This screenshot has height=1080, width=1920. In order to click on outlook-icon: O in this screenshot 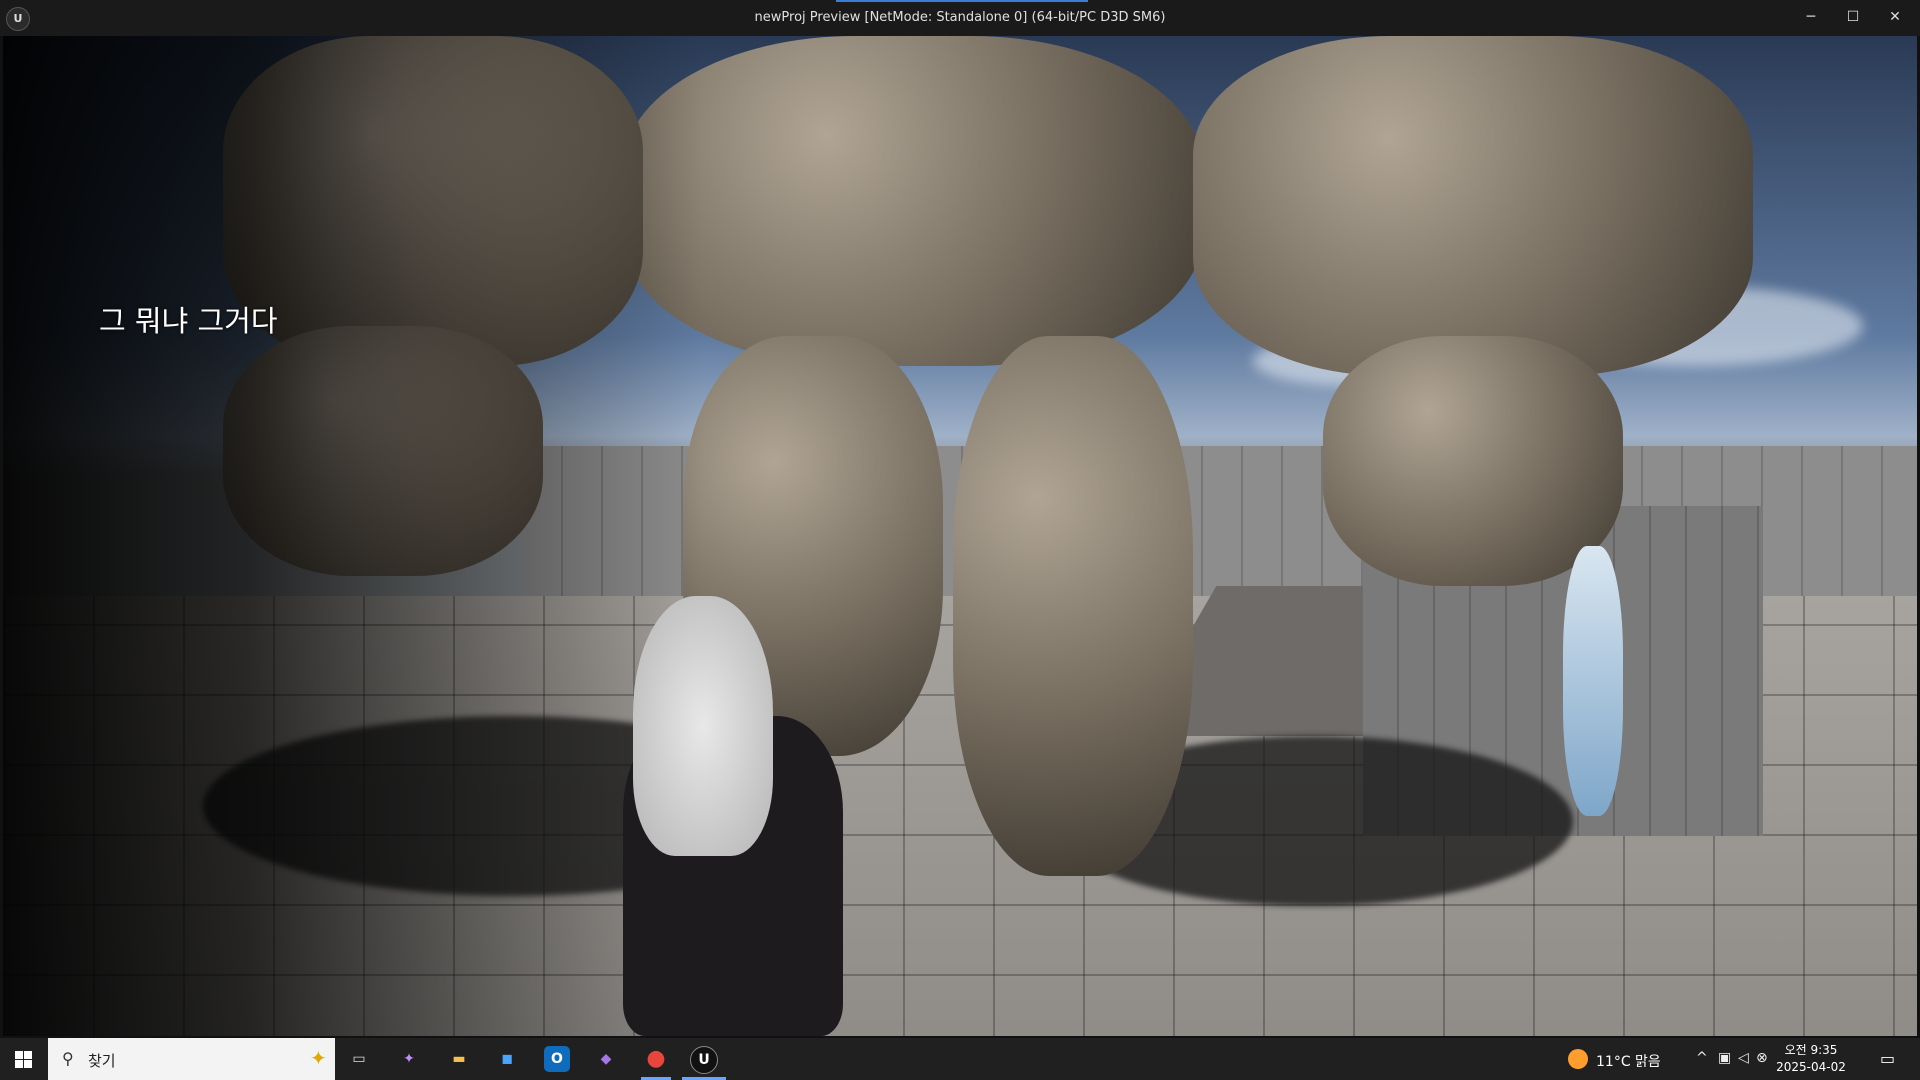, I will do `click(557, 1059)`.